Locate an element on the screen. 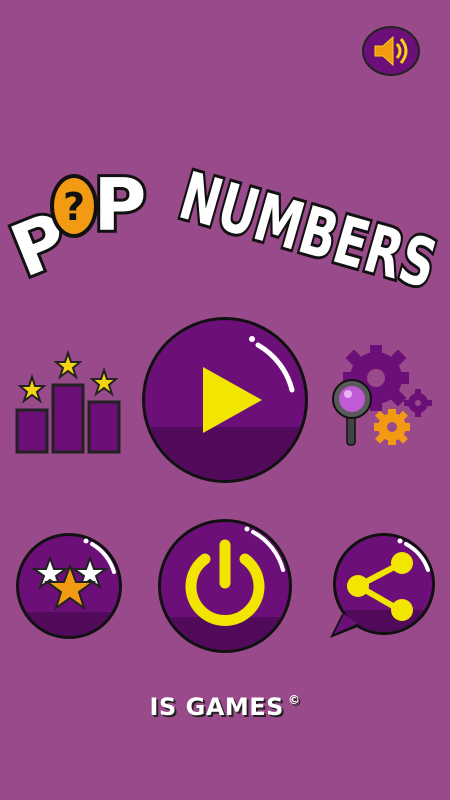 The width and height of the screenshot is (450, 800). play-button is located at coordinates (225, 400).